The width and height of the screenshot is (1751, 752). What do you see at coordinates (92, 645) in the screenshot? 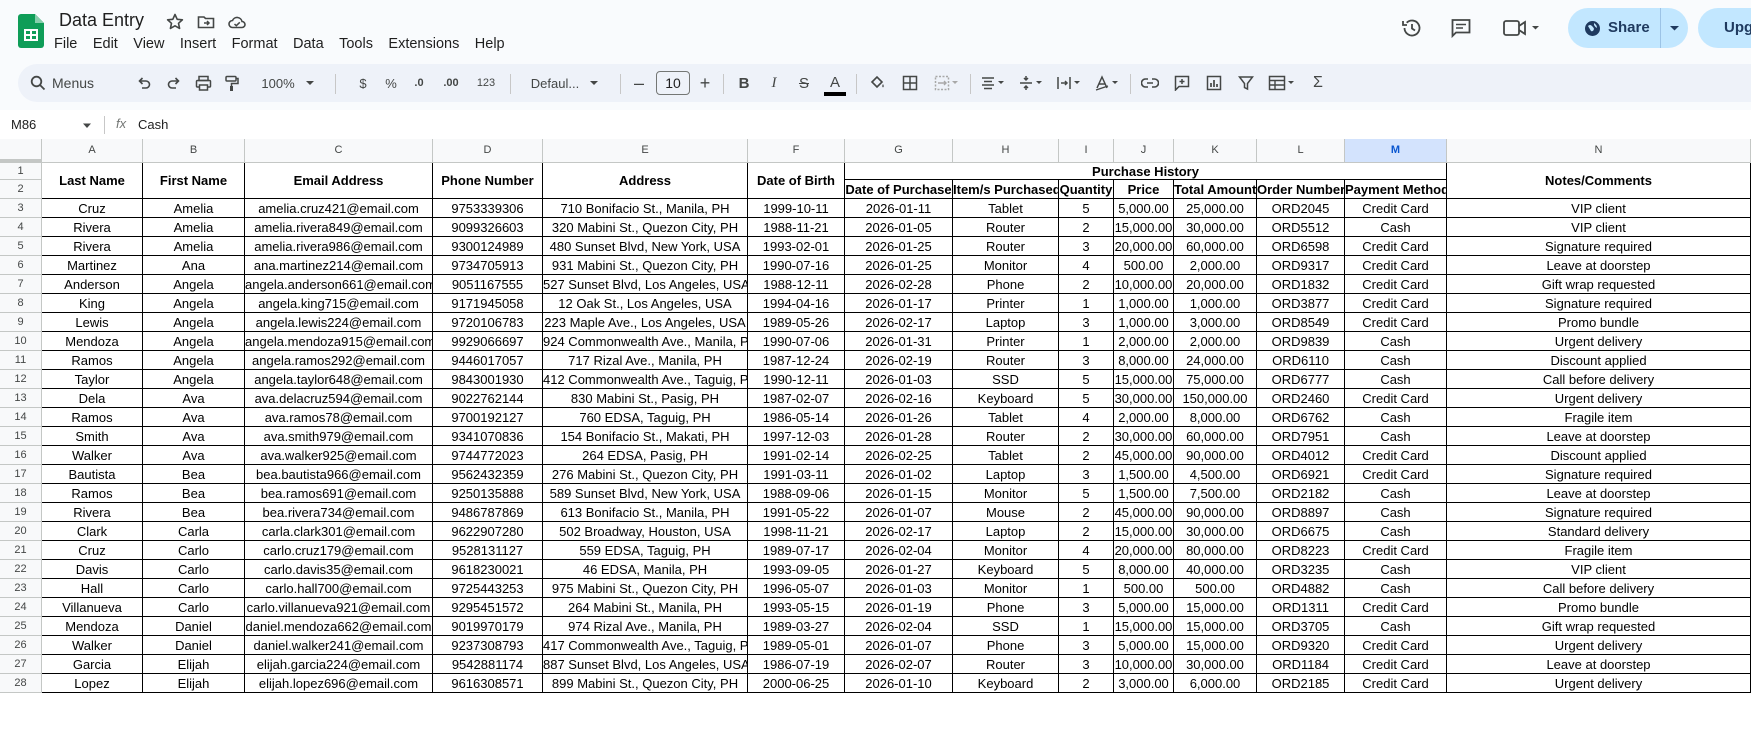
I see `cell-last-name: Walker` at bounding box center [92, 645].